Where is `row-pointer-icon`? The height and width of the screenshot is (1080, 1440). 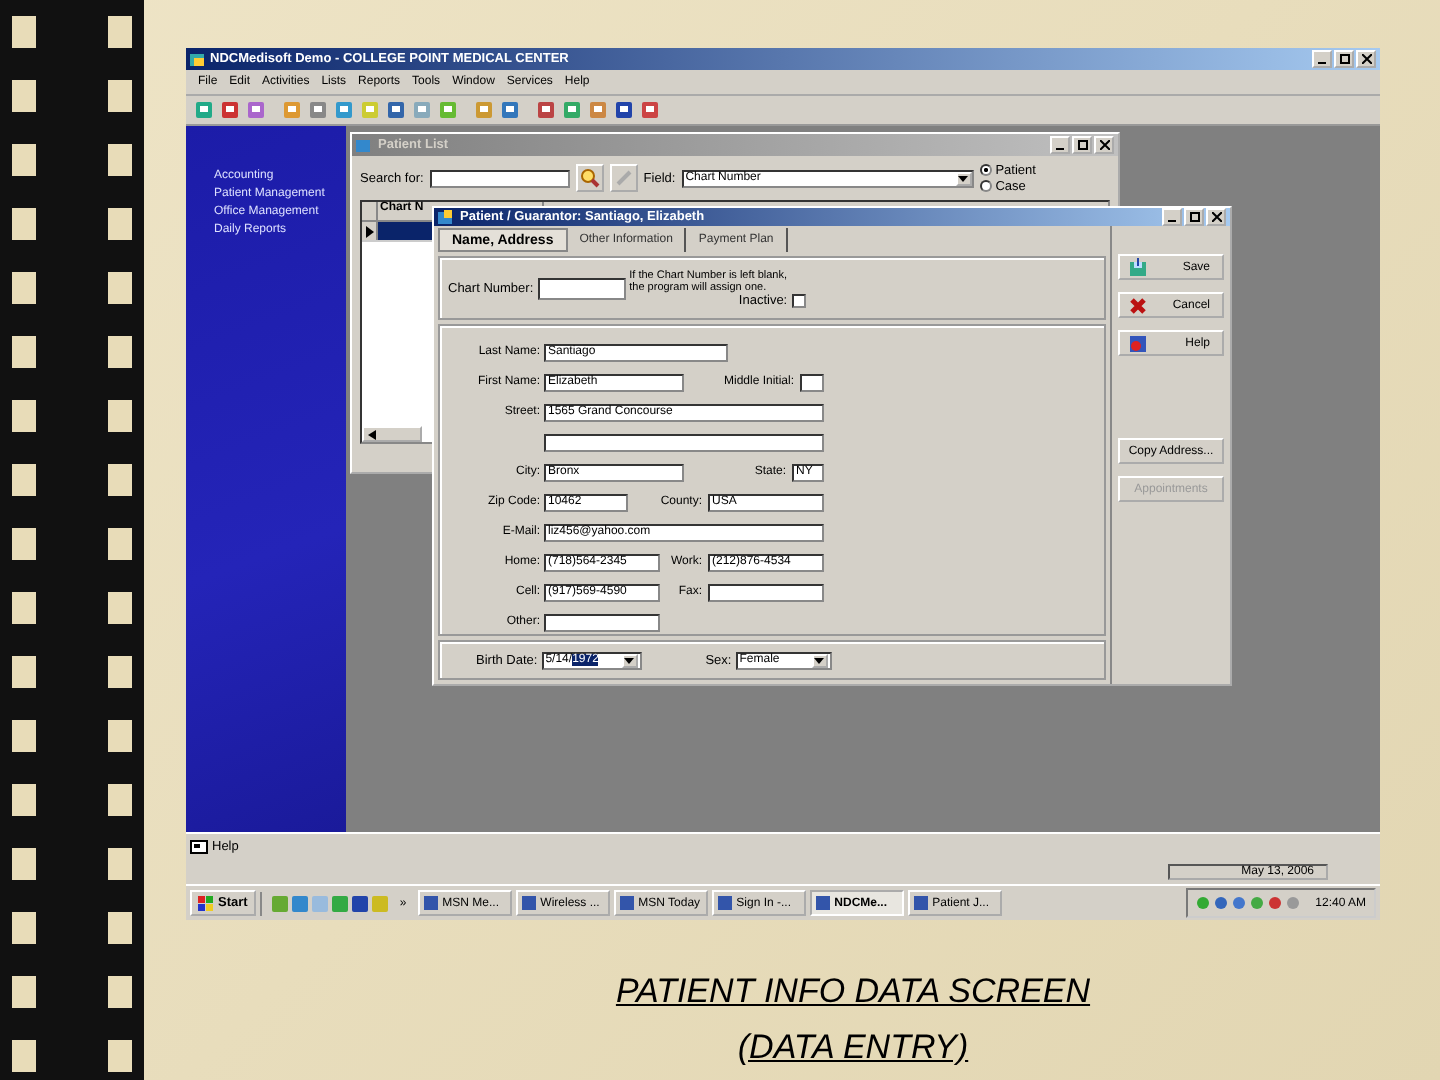
row-pointer-icon is located at coordinates (369, 231).